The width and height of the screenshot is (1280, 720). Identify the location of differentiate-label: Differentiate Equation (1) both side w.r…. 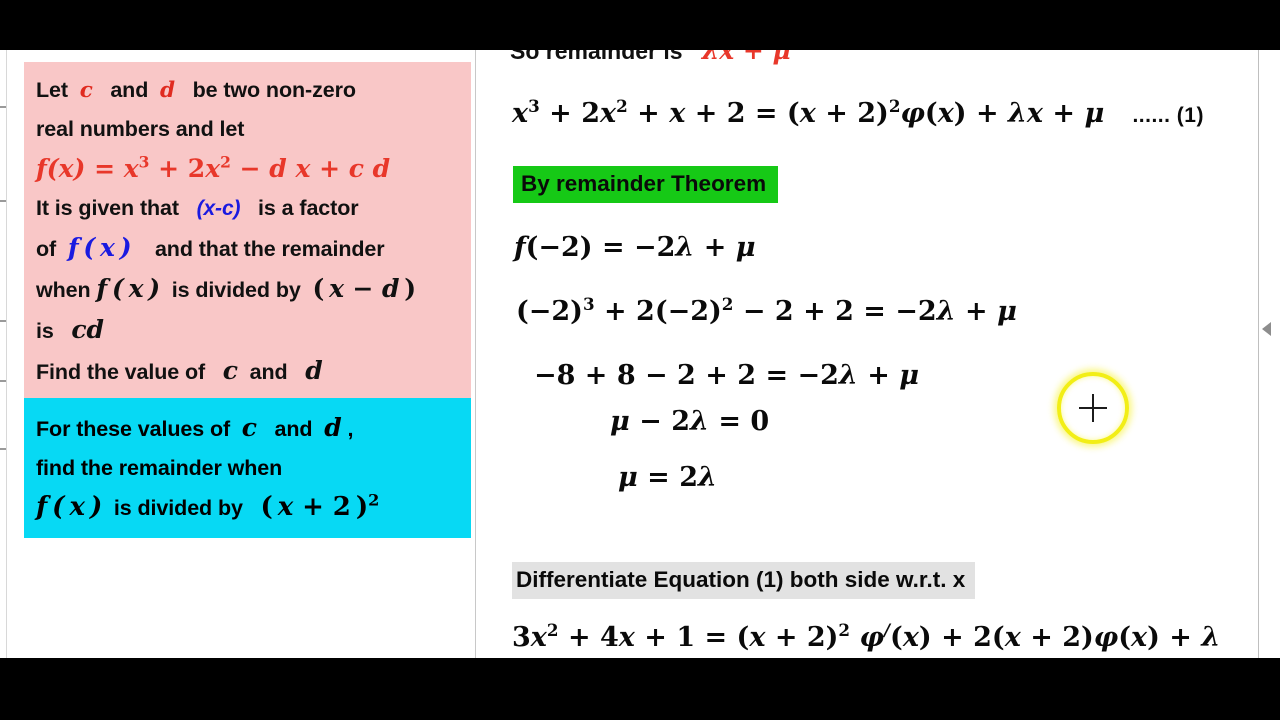
(741, 579).